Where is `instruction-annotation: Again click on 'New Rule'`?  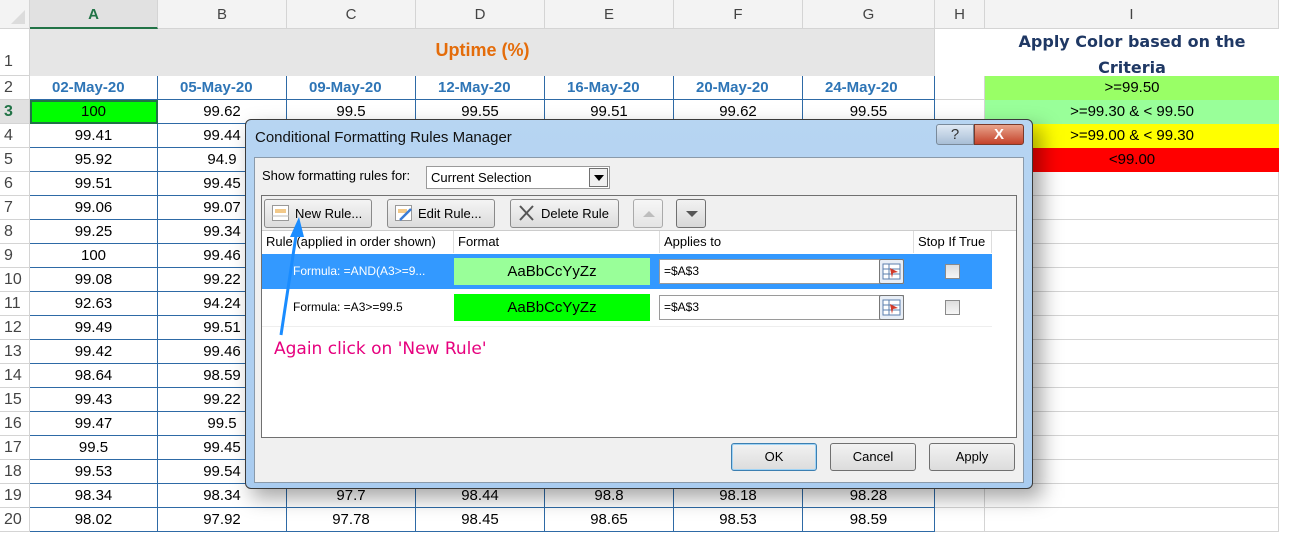 instruction-annotation: Again click on 'New Rule' is located at coordinates (380, 349).